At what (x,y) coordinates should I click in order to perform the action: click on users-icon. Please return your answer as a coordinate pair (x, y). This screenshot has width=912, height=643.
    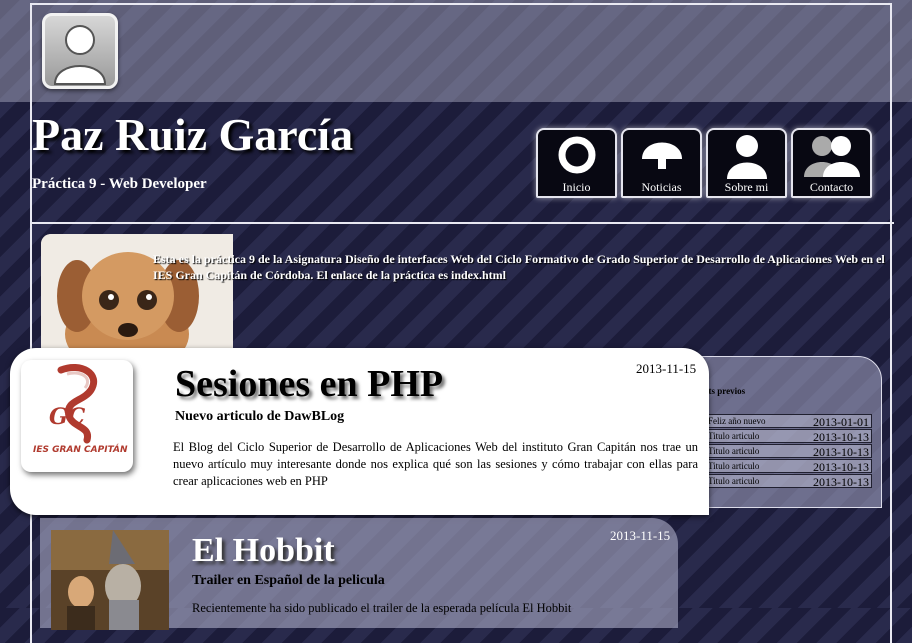
    Looking at the image, I should click on (831, 156).